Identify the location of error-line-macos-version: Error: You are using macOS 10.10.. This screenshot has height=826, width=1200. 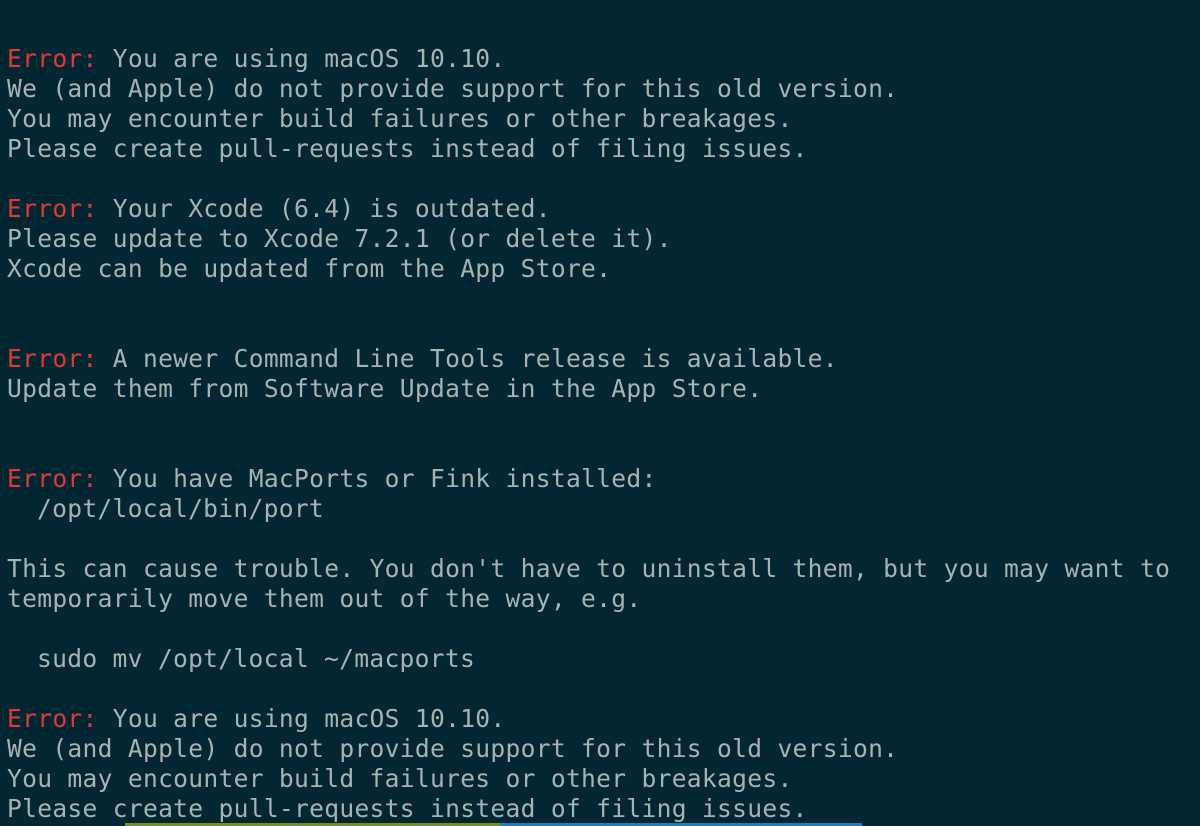
(602, 59).